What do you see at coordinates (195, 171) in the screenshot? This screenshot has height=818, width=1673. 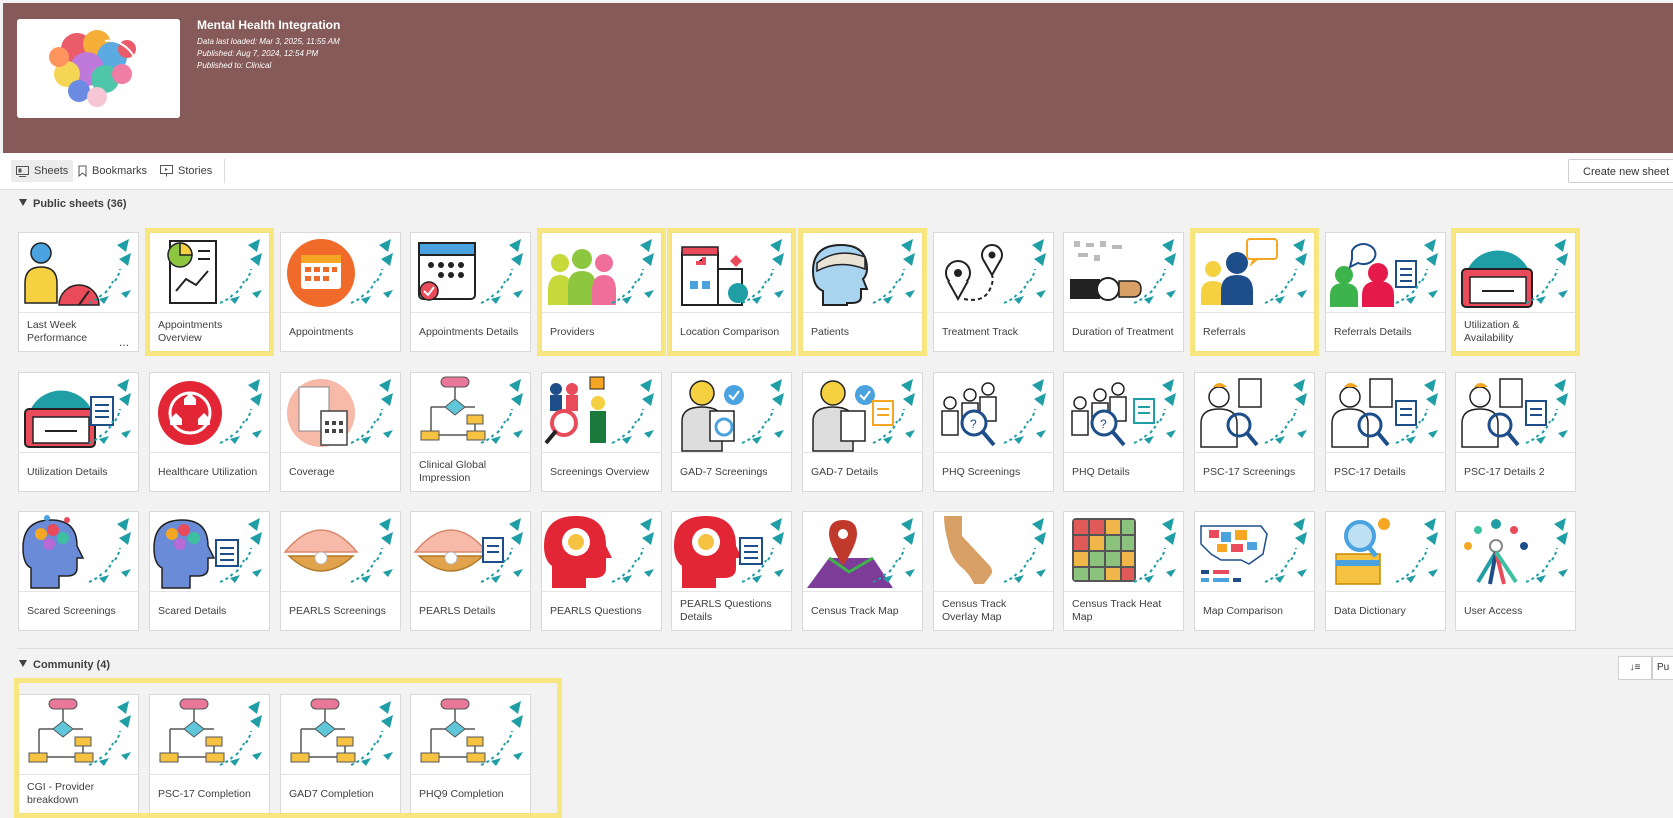 I see `tab-stories-label: Stories` at bounding box center [195, 171].